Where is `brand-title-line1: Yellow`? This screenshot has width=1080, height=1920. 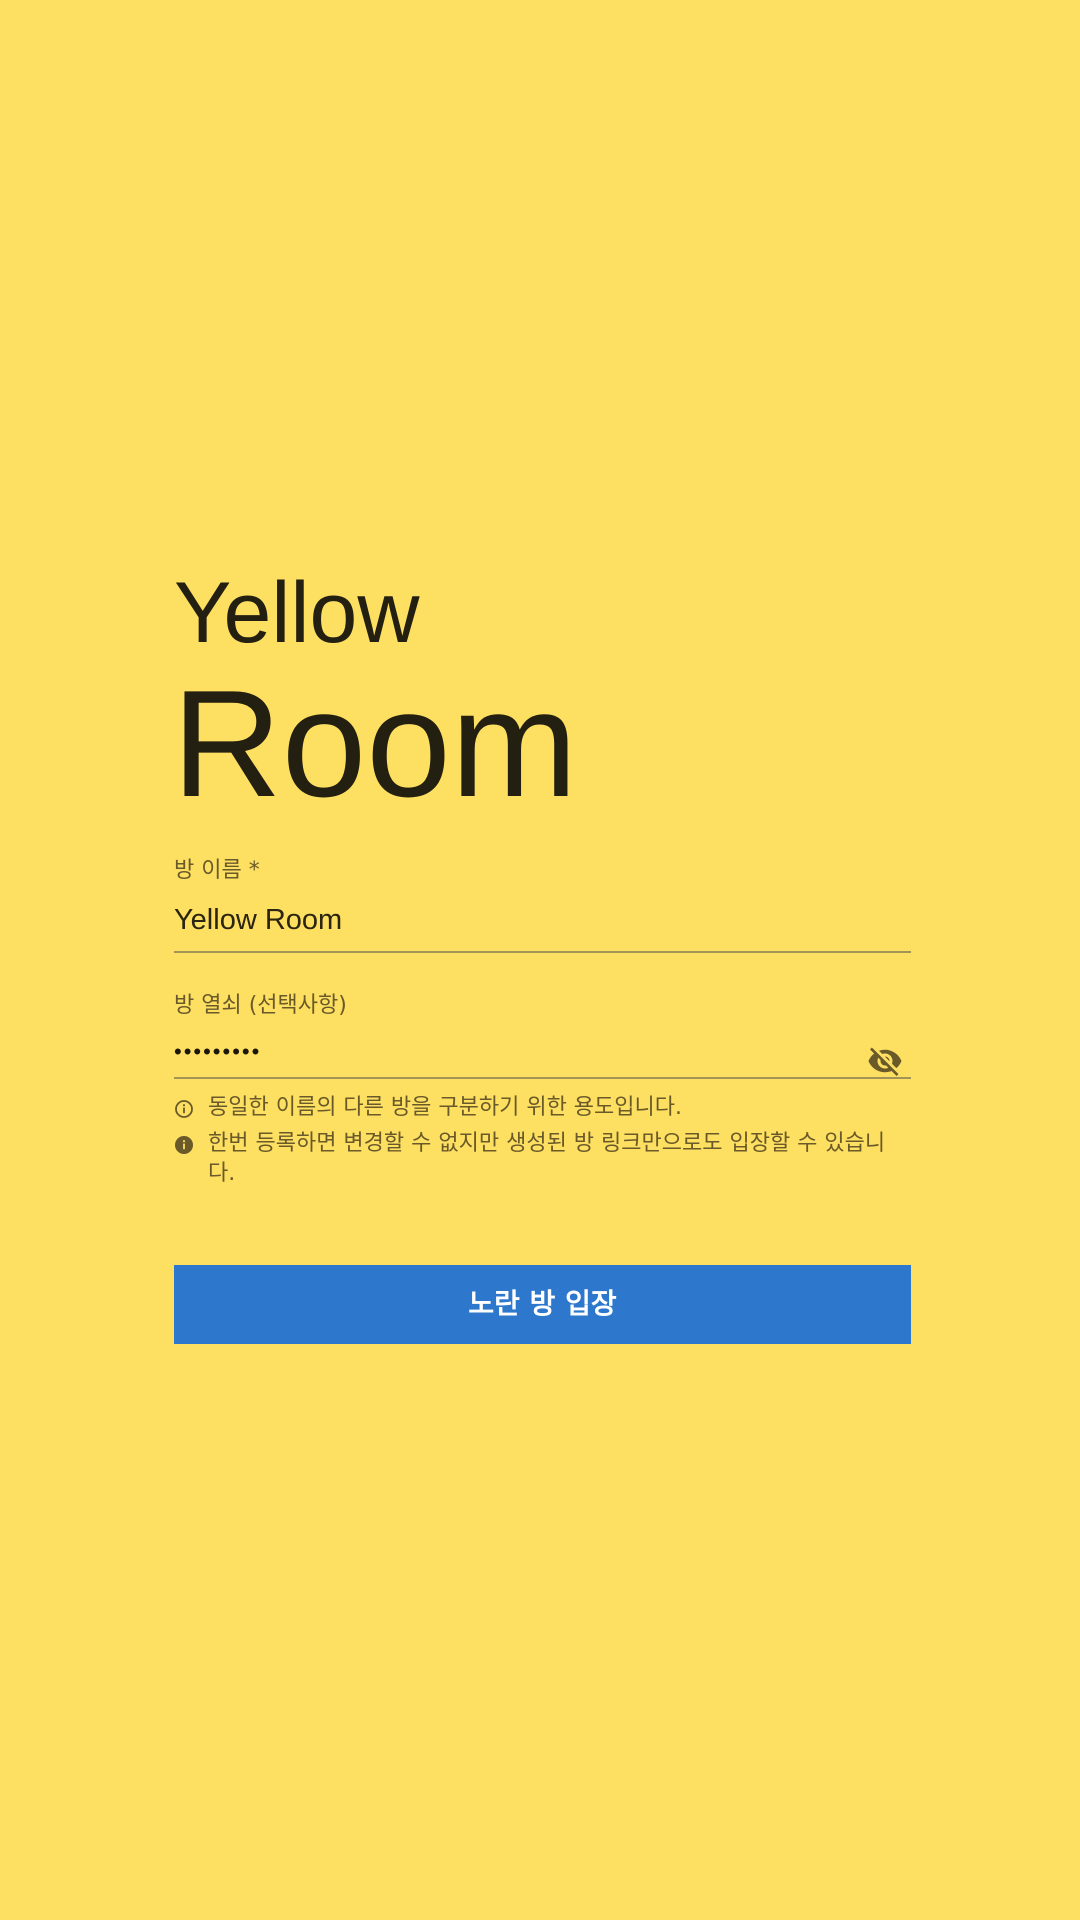 brand-title-line1: Yellow is located at coordinates (297, 613).